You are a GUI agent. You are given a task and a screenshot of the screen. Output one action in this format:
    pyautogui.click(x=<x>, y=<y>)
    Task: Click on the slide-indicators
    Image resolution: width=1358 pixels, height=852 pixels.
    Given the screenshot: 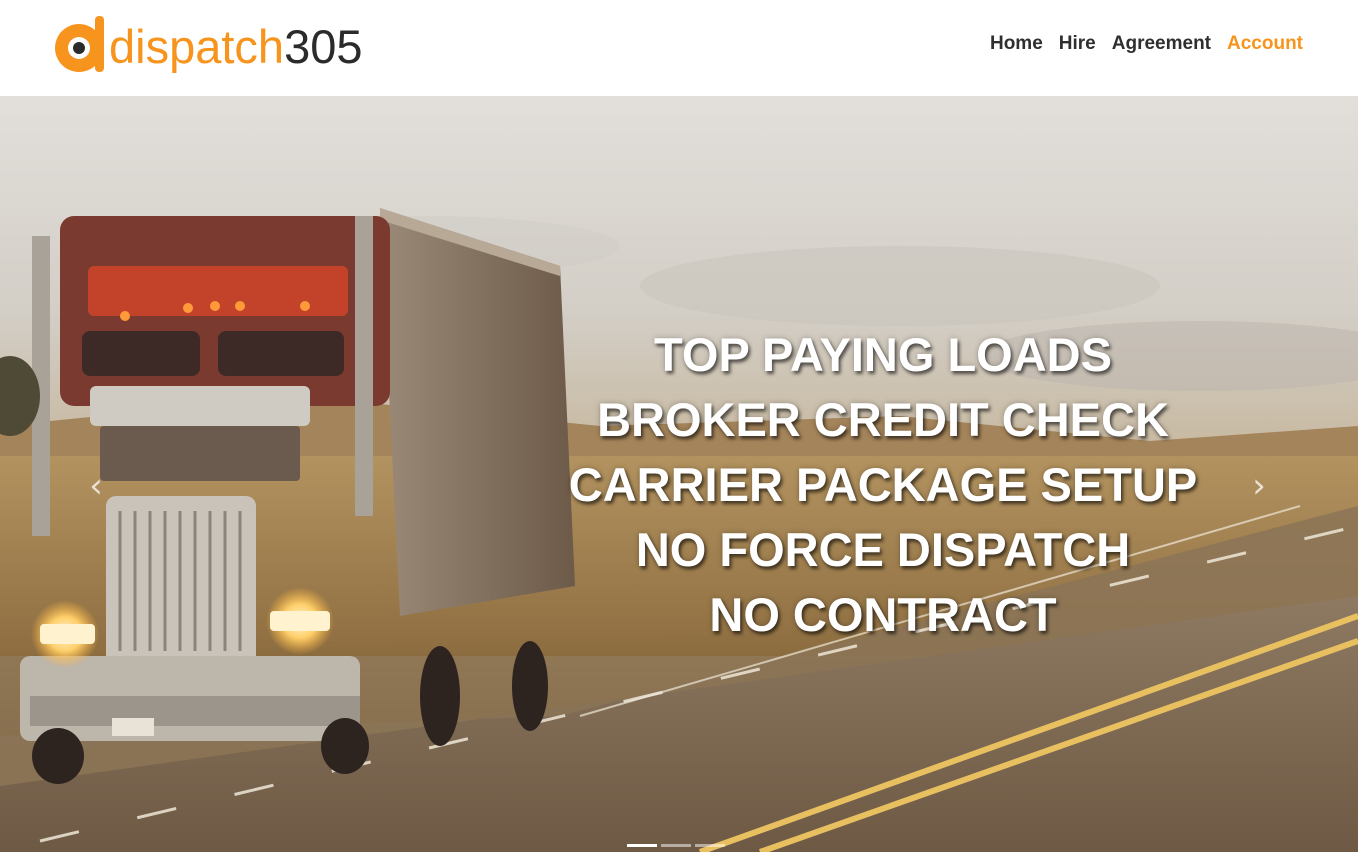 What is the action you would take?
    pyautogui.click(x=676, y=846)
    